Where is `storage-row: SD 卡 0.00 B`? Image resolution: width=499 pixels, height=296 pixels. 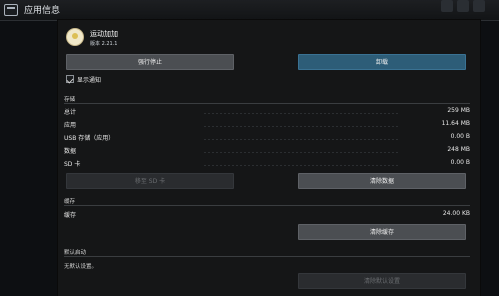 storage-row: SD 卡 0.00 B is located at coordinates (267, 165).